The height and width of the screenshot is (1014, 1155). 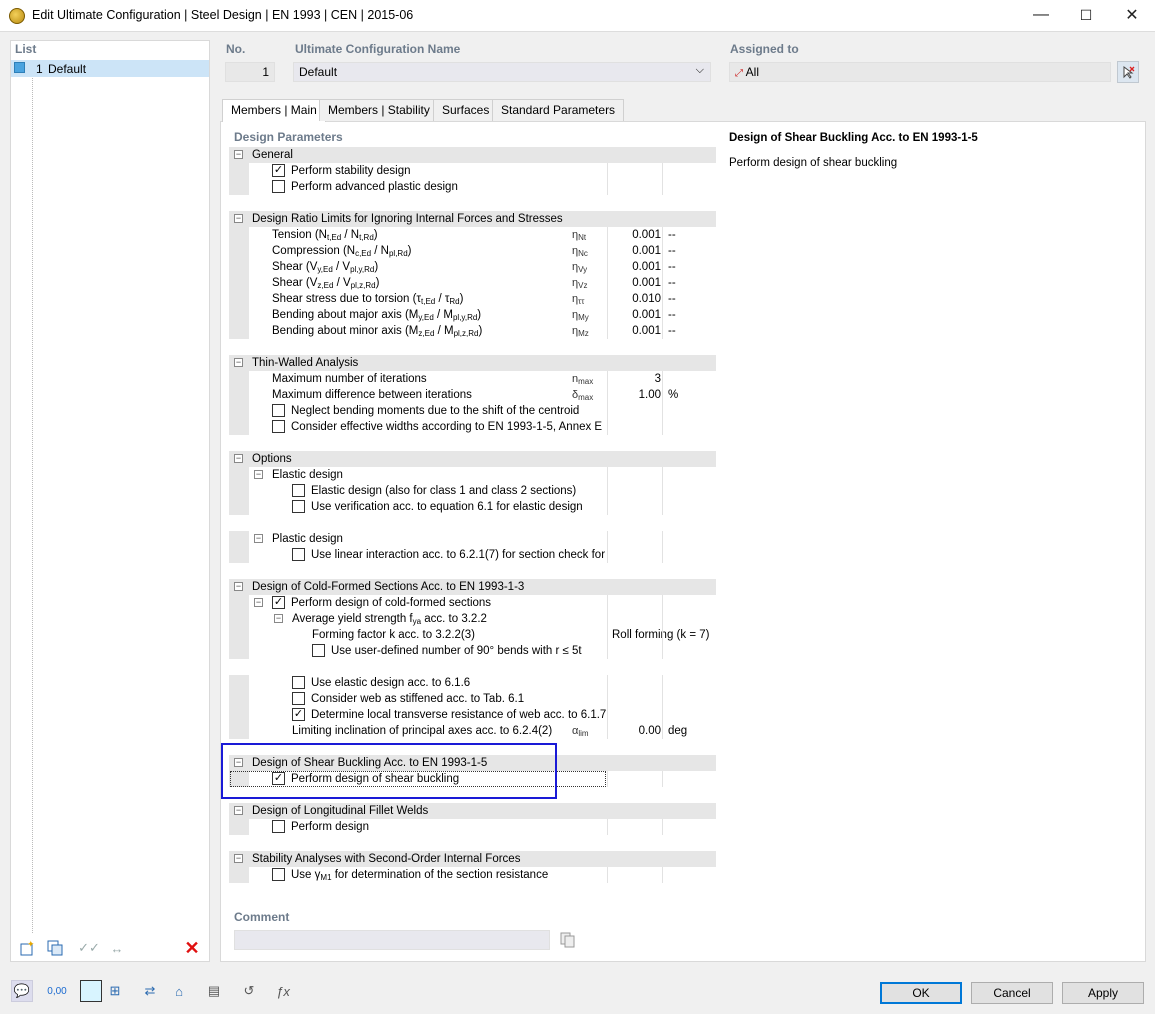 I want to click on section-general: − General, so click(x=472, y=155).